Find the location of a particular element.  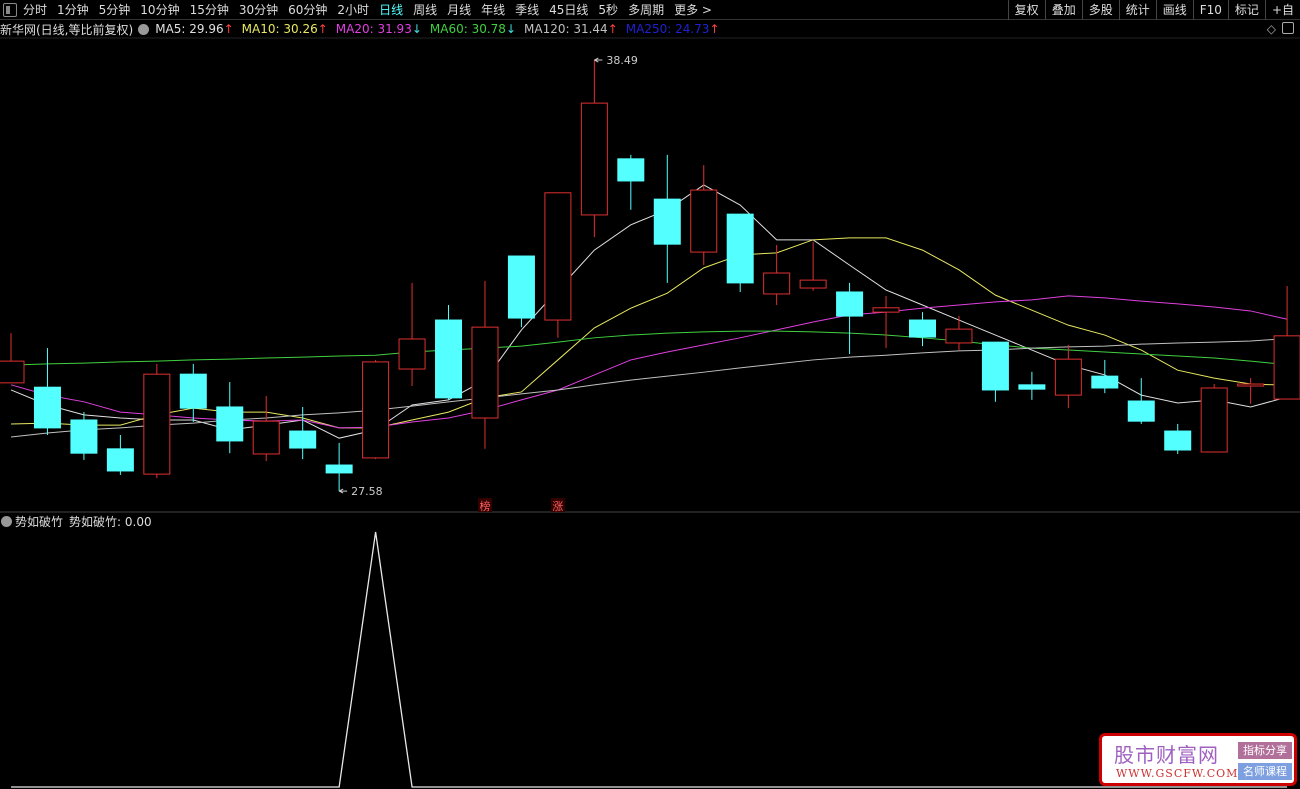

diamond-icon: ◇ is located at coordinates (1271, 29).